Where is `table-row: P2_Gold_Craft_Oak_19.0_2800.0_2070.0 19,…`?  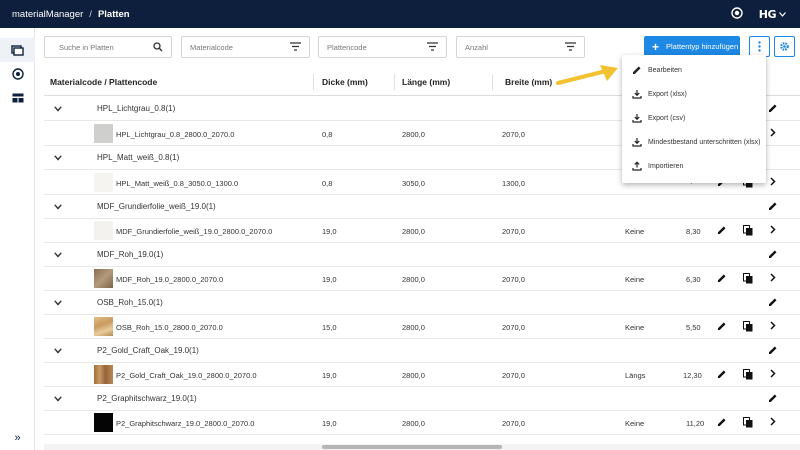
table-row: P2_Gold_Craft_Oak_19.0_2800.0_2070.0 19,… is located at coordinates (422, 375).